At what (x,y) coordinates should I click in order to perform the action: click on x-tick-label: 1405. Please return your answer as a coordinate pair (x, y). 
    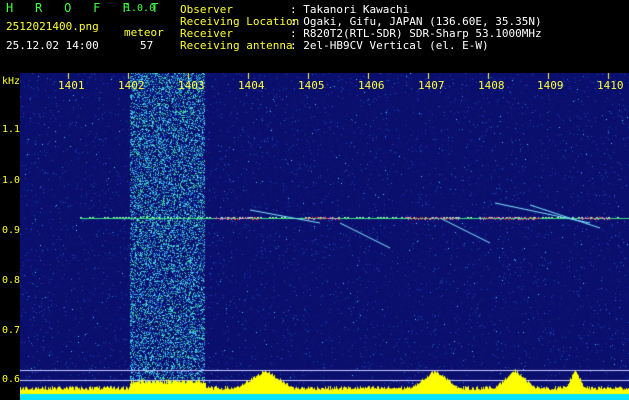
    Looking at the image, I should click on (311, 85).